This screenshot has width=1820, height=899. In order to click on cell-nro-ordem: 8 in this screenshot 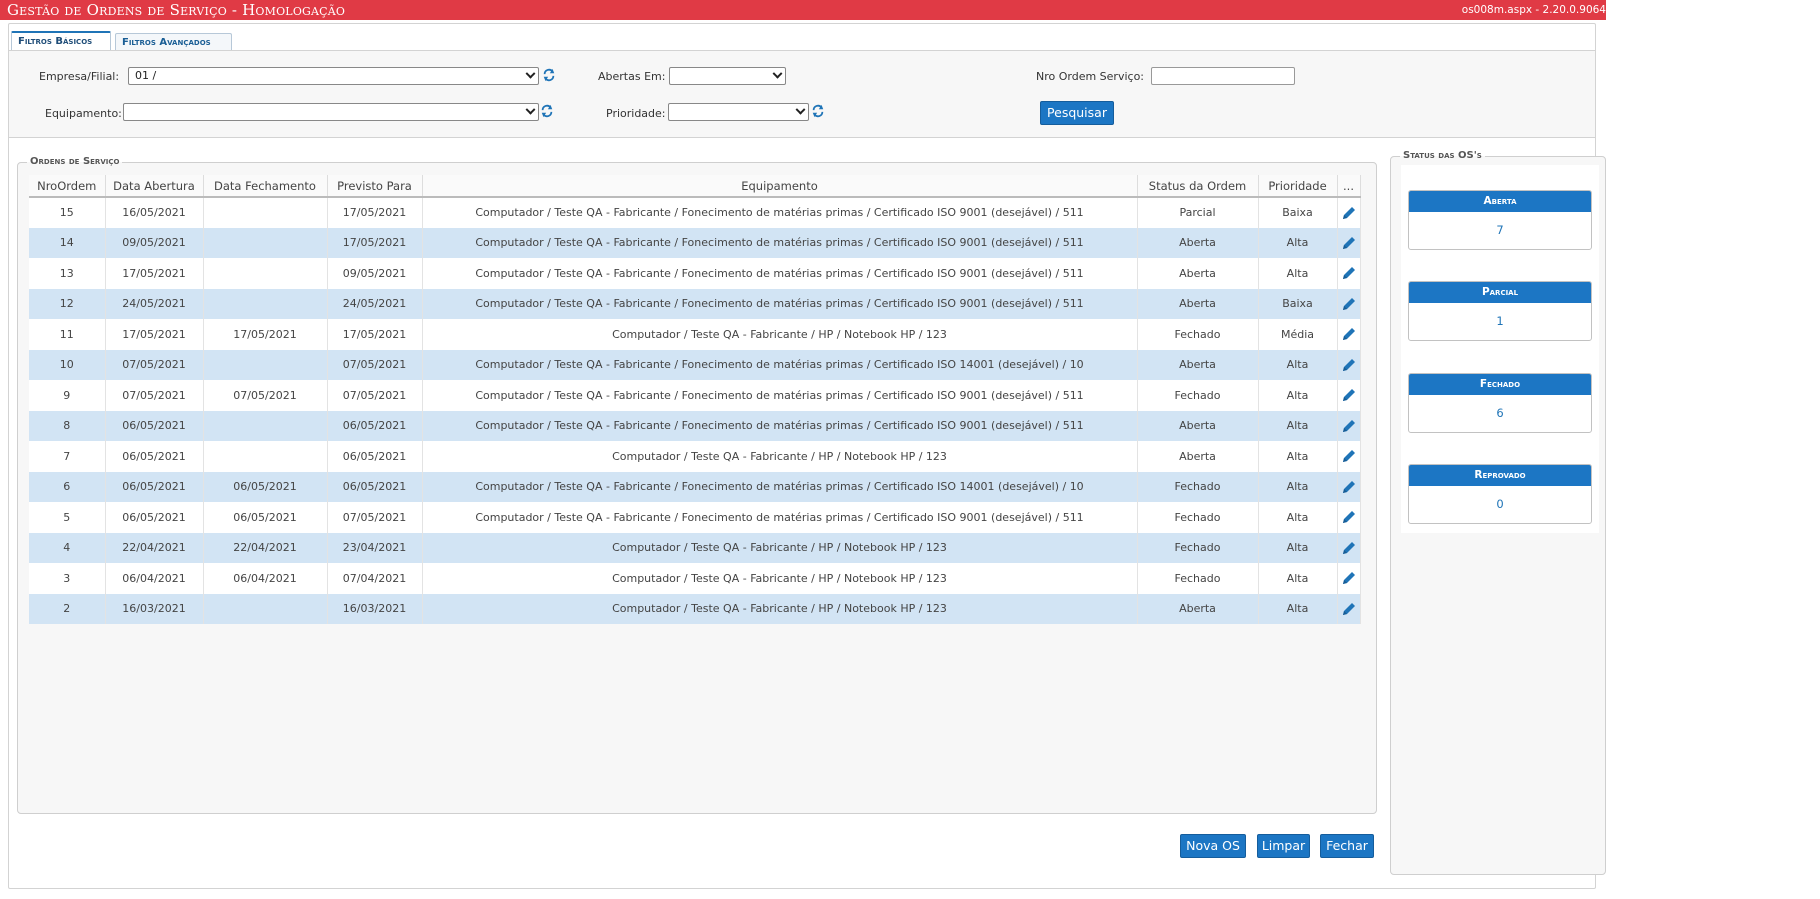, I will do `click(67, 425)`.